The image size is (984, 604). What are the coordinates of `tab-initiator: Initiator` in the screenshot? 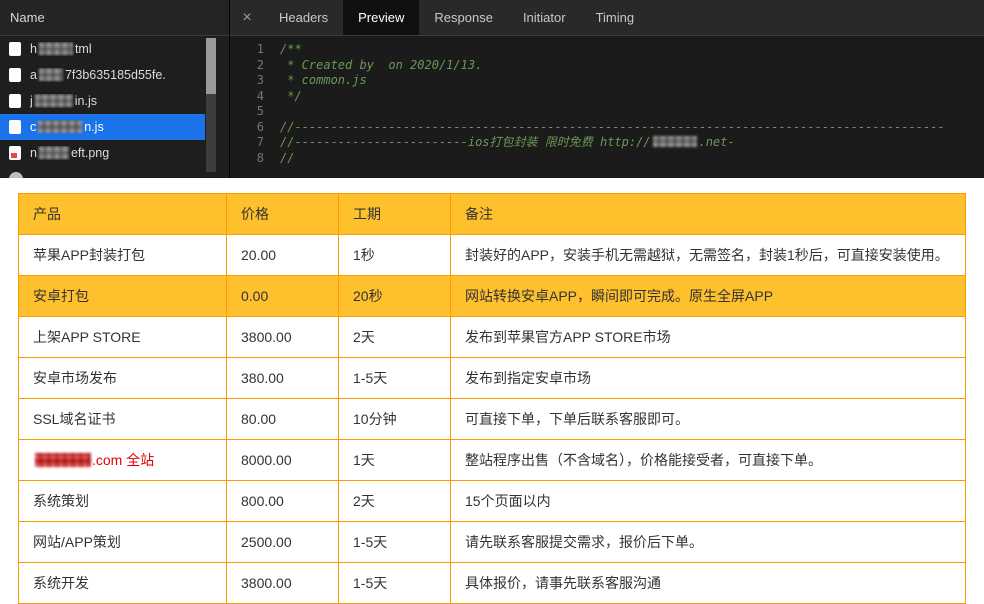 It's located at (544, 17).